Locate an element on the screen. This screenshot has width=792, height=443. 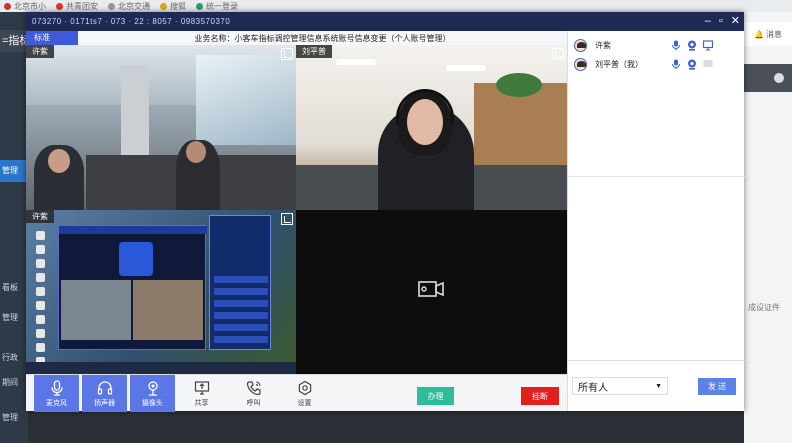
browser-tab-label: 统一登录 is located at coordinates (222, 6).